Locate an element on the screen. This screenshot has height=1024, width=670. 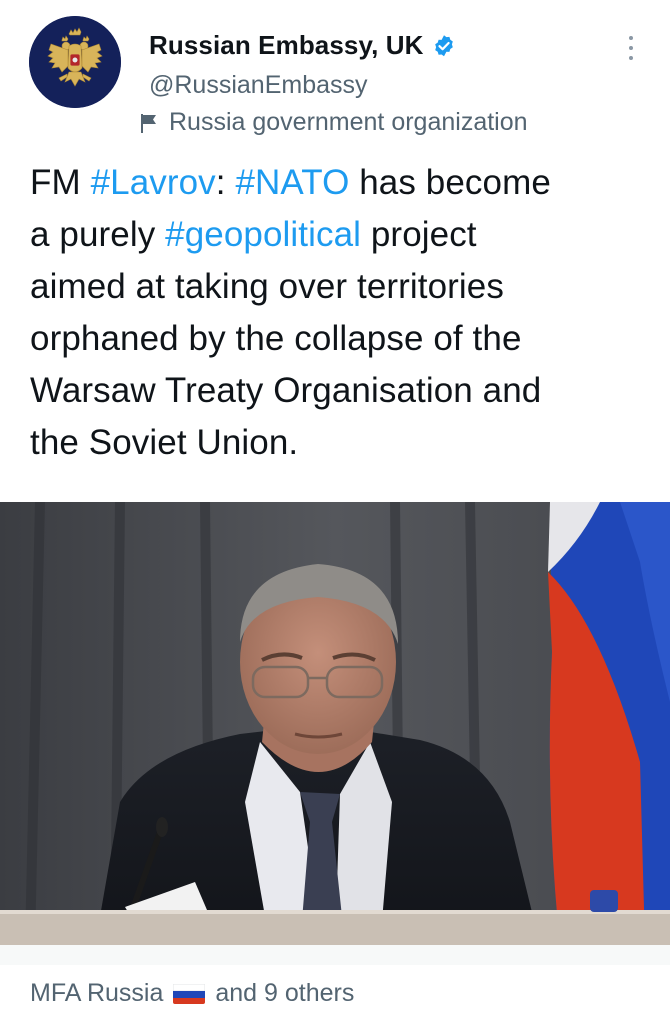
liker-name: MFA Russia is located at coordinates (96, 993).